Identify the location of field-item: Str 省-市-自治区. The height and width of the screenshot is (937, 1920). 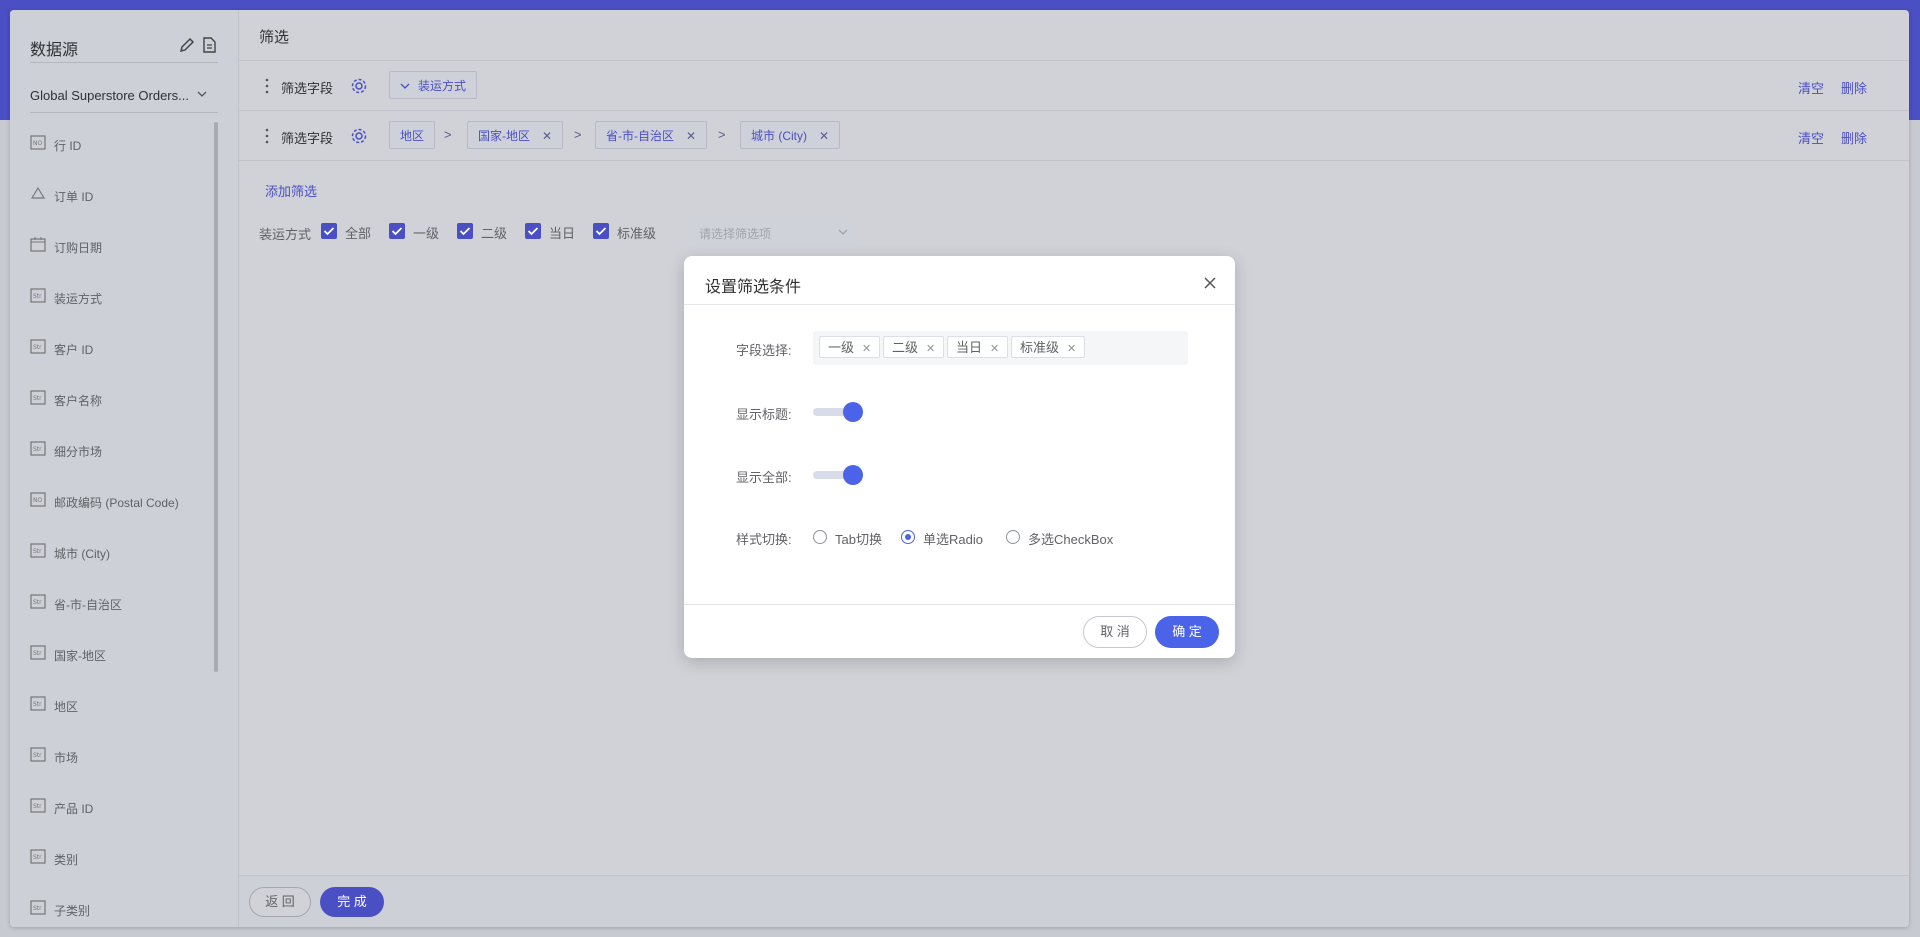
(125, 609).